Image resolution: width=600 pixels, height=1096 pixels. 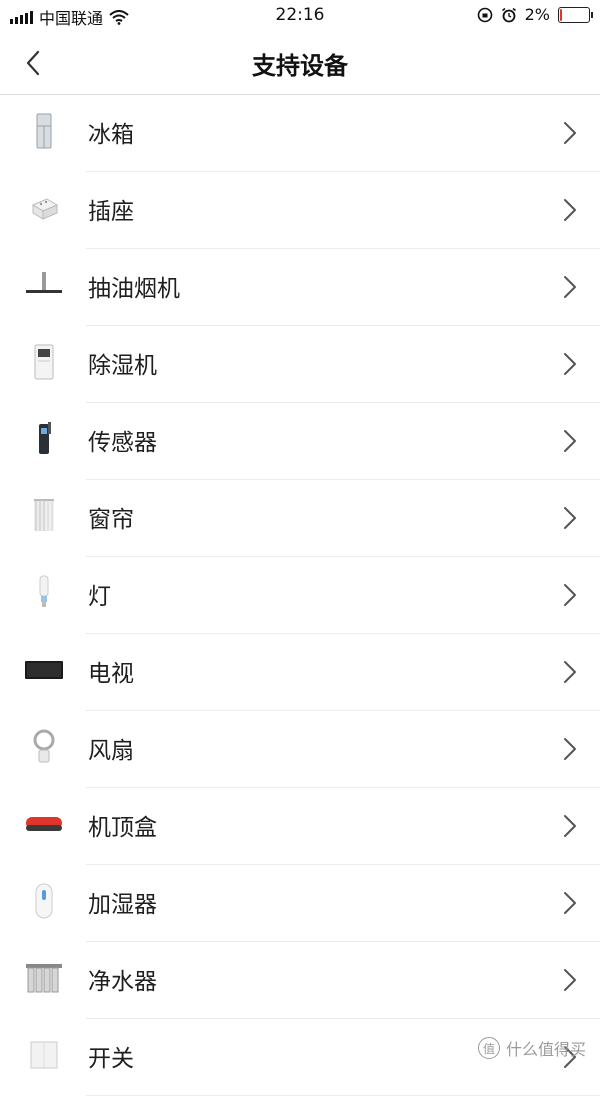 I want to click on device-row-range-hood: 抽油烟机, so click(x=343, y=287).